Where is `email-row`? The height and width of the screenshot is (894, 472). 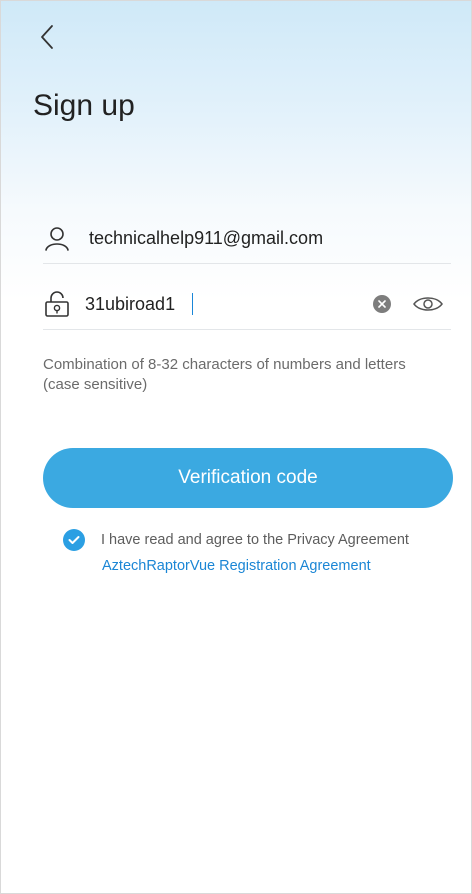 email-row is located at coordinates (247, 238).